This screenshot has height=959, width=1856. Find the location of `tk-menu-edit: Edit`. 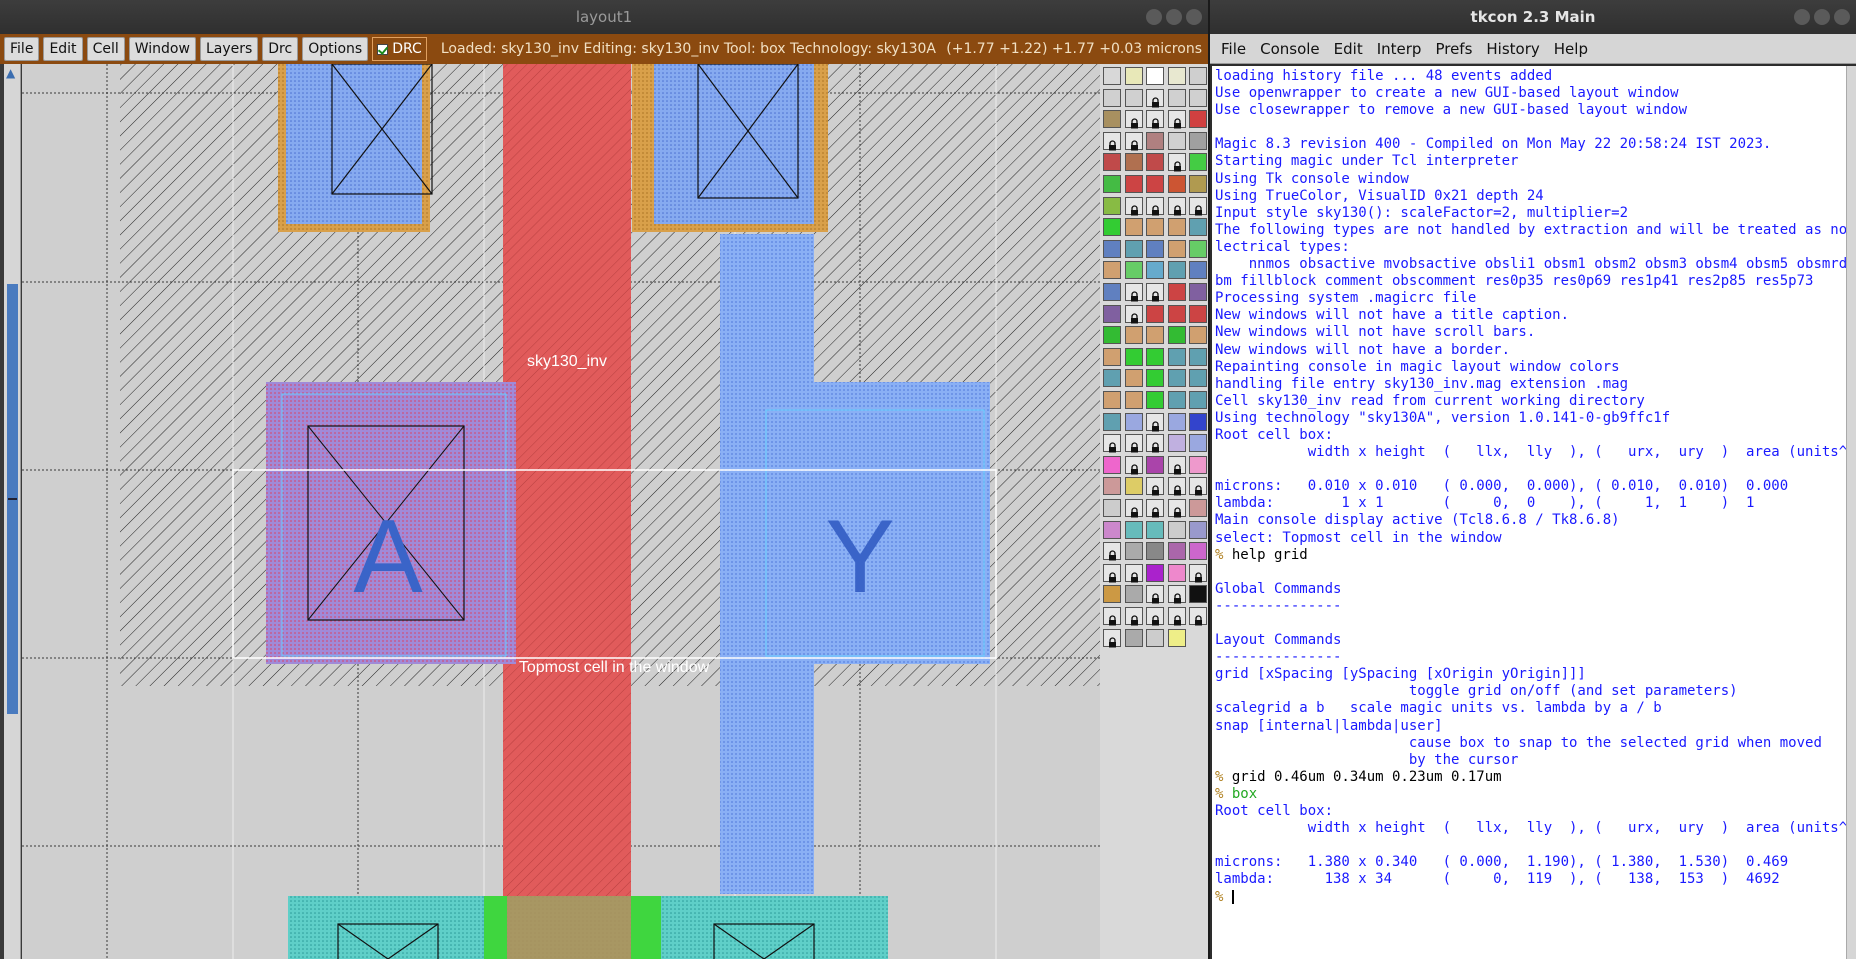

tk-menu-edit: Edit is located at coordinates (1348, 49).